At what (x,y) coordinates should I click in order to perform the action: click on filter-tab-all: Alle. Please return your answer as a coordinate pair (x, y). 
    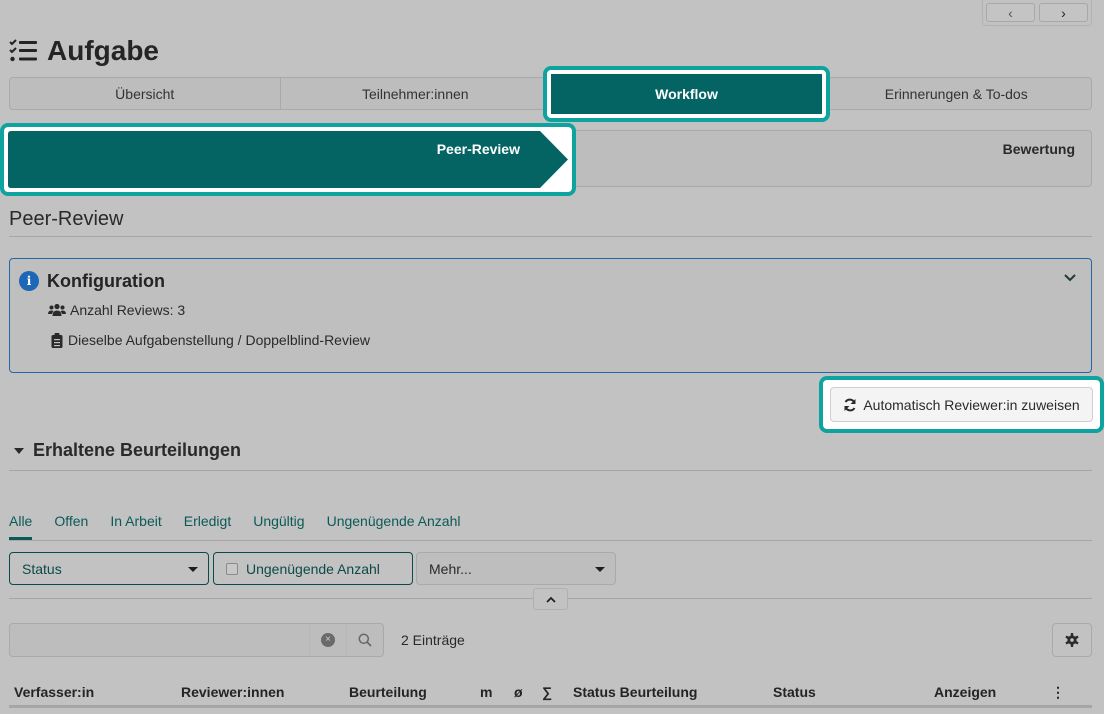
    Looking at the image, I should click on (21, 525).